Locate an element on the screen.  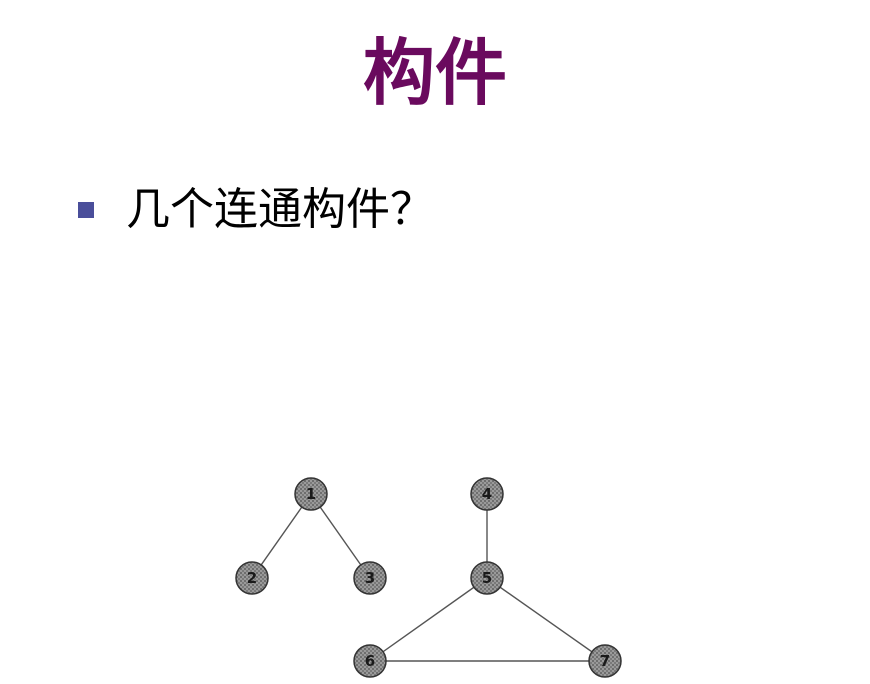
node-7: 7 is located at coordinates (605, 661).